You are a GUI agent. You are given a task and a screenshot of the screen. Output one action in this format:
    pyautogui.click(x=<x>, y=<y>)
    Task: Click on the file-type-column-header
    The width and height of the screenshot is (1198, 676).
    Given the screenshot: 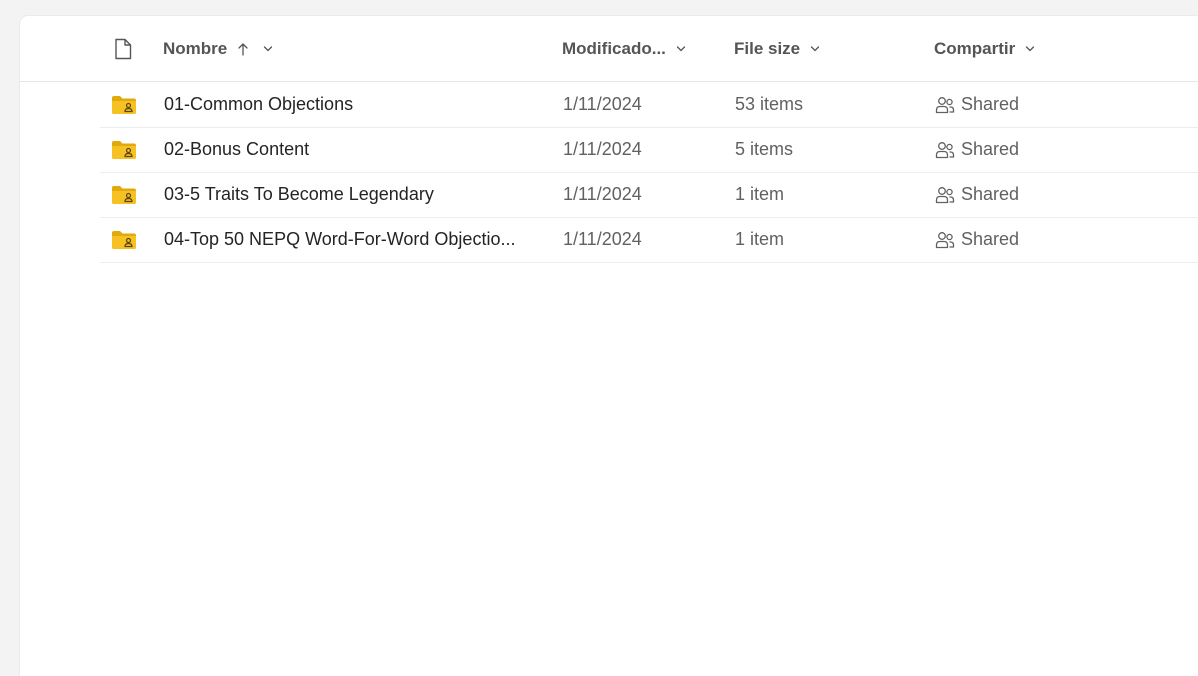 What is the action you would take?
    pyautogui.click(x=123, y=48)
    